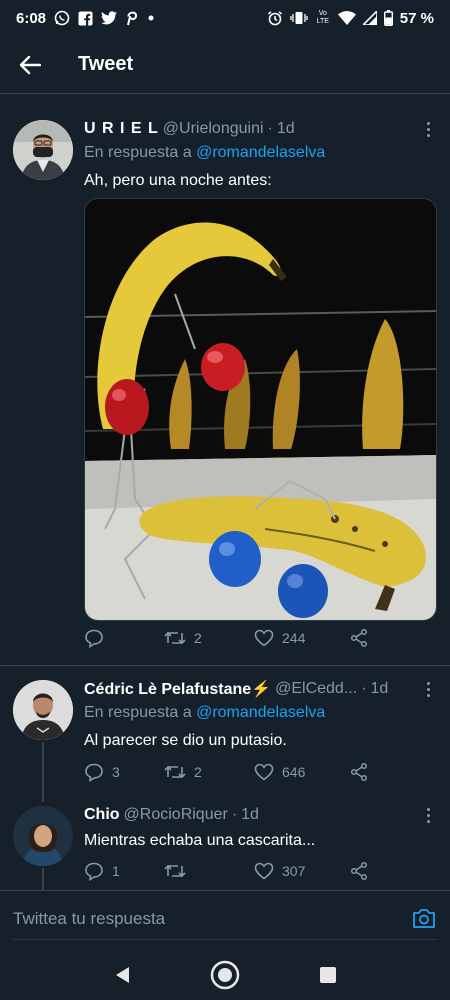 This screenshot has height=1000, width=450. What do you see at coordinates (178, 180) in the screenshot?
I see `tweet-text: Ah, pero una noche antes:` at bounding box center [178, 180].